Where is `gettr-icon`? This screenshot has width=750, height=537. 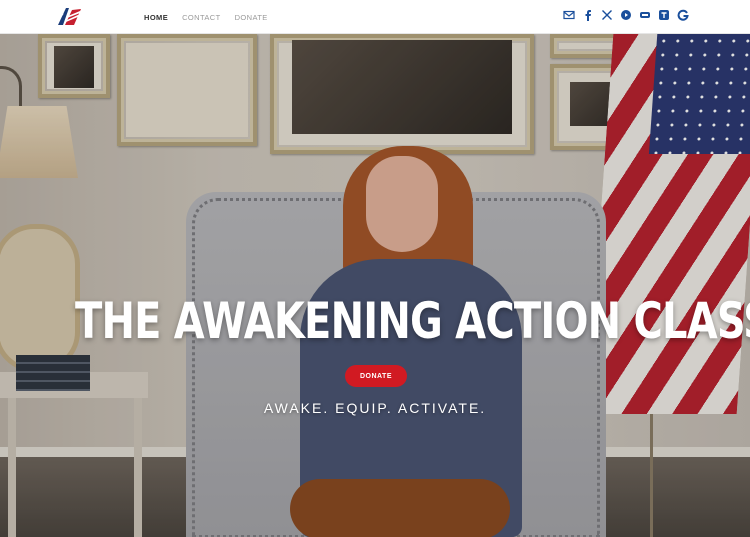 gettr-icon is located at coordinates (683, 15).